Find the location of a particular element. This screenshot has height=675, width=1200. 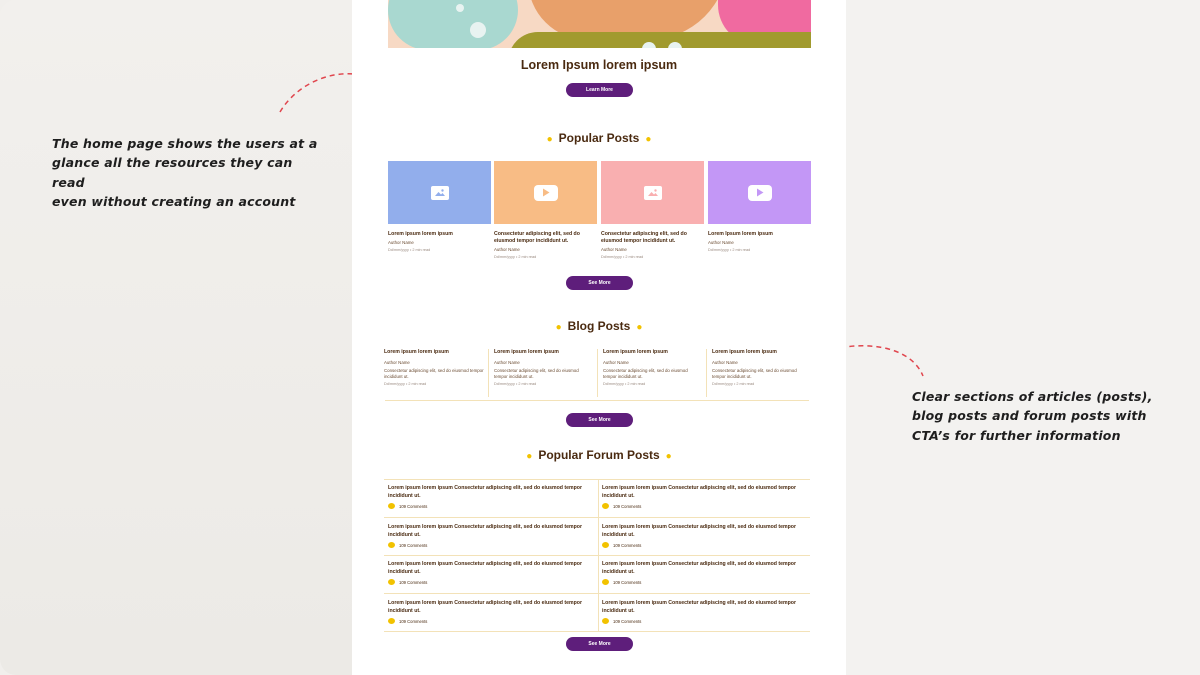

hero-dot is located at coordinates (460, 8).